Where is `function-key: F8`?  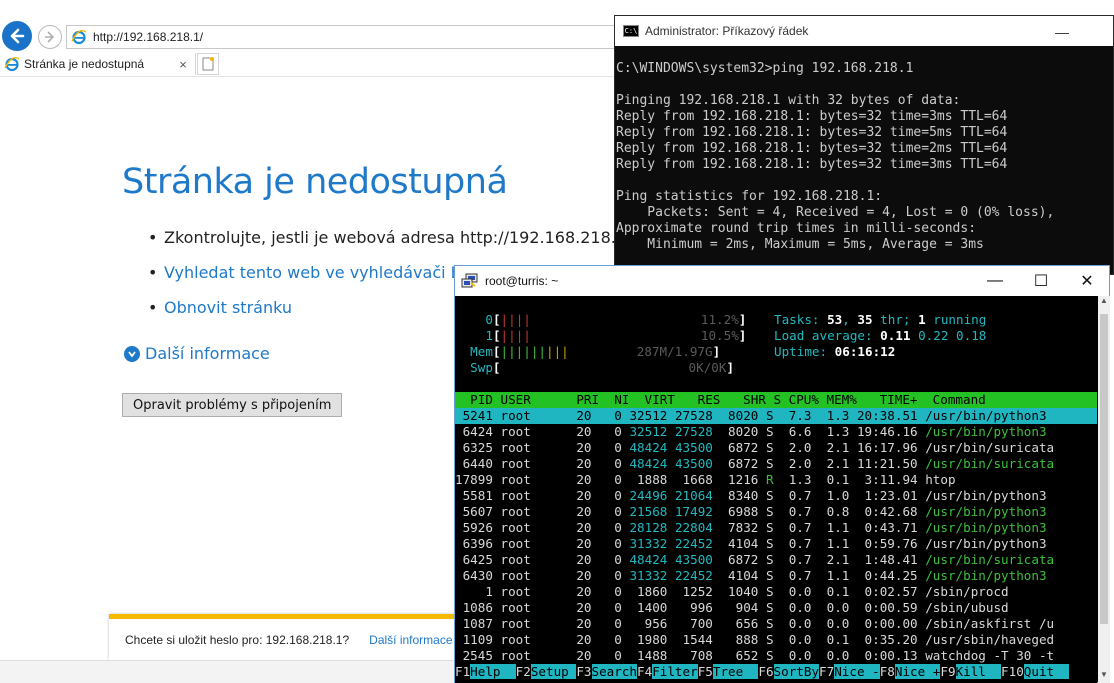 function-key: F8 is located at coordinates (887, 671).